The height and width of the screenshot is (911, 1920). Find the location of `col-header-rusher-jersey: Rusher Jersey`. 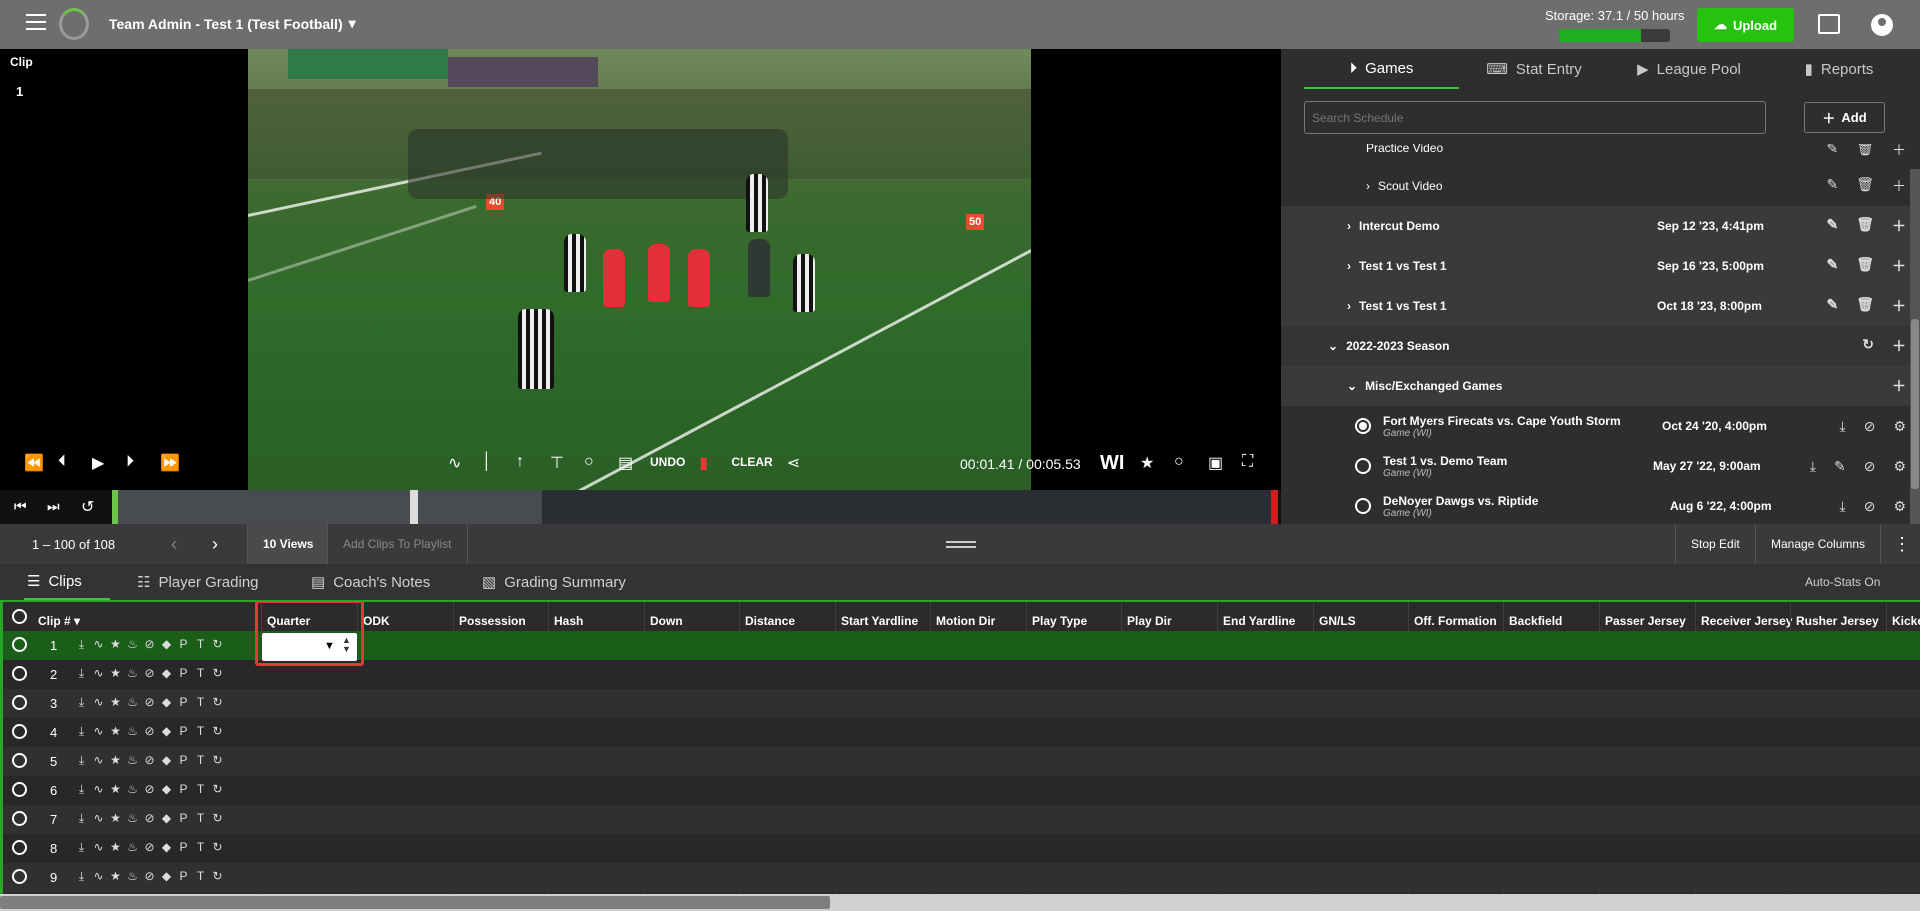

col-header-rusher-jersey: Rusher Jersey is located at coordinates (1837, 621).